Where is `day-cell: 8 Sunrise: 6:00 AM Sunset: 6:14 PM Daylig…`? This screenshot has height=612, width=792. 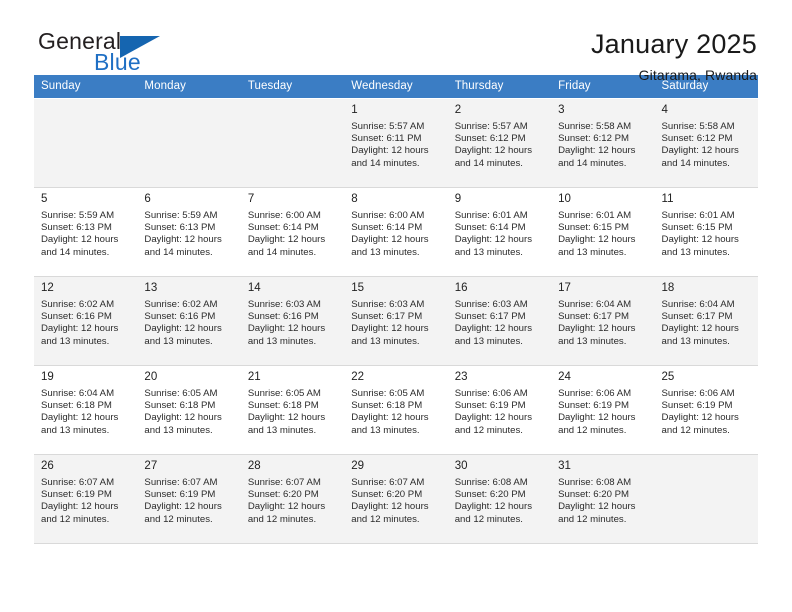
day-cell: 8 Sunrise: 6:00 AM Sunset: 6:14 PM Daylig… is located at coordinates (396, 232).